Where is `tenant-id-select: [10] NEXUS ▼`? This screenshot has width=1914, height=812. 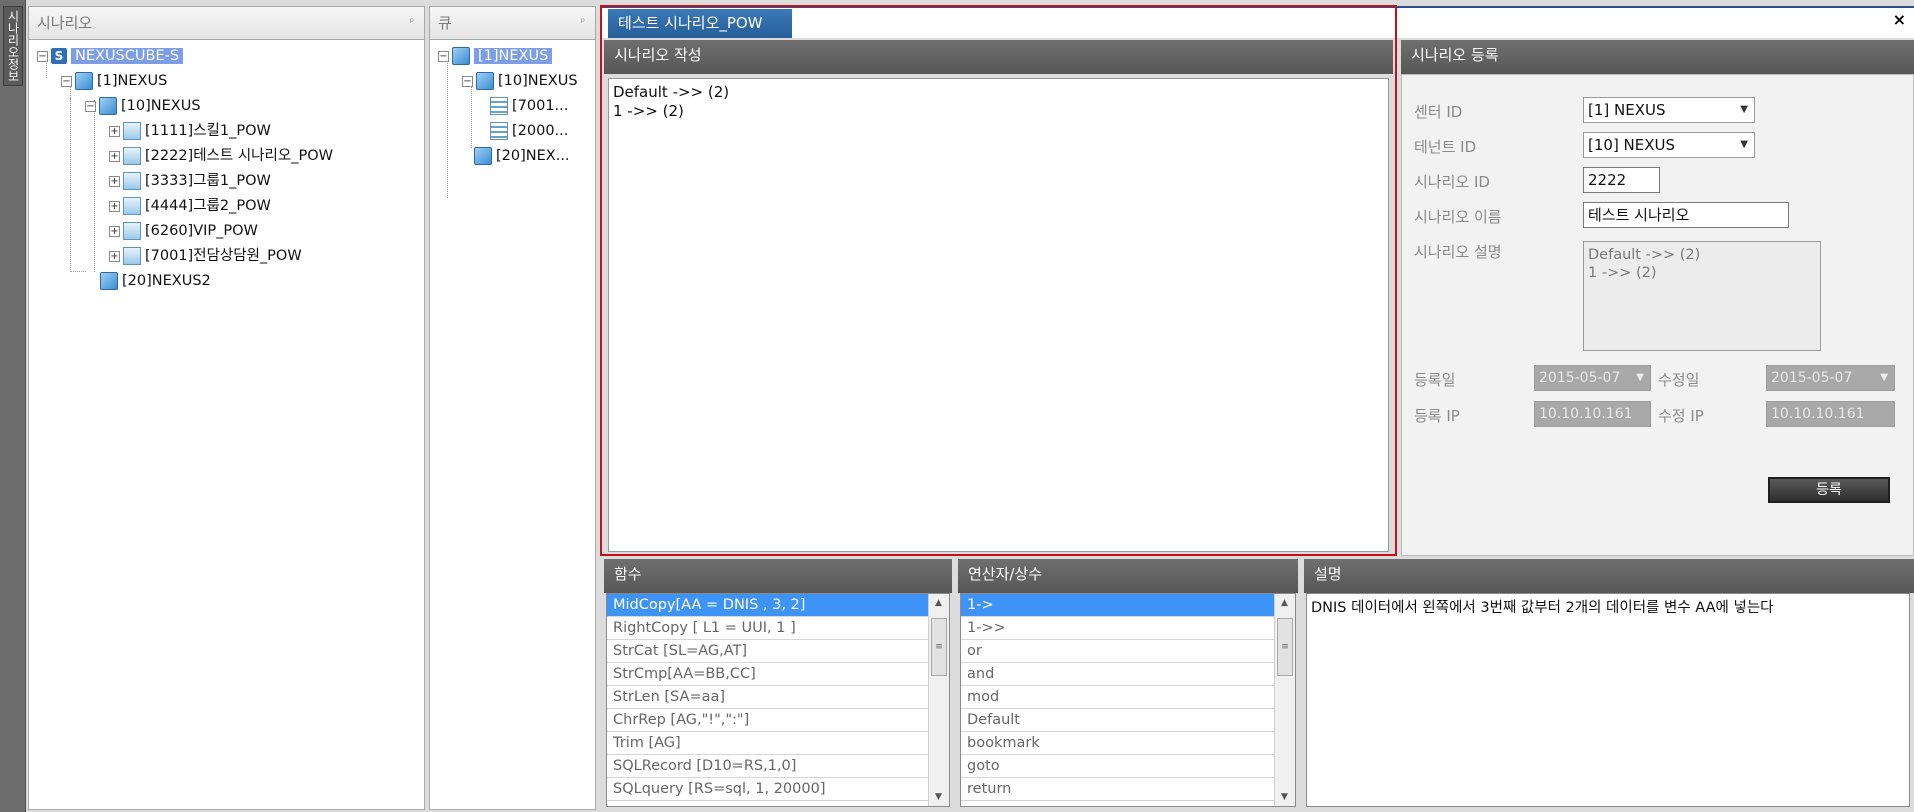 tenant-id-select: [10] NEXUS ▼ is located at coordinates (1669, 145).